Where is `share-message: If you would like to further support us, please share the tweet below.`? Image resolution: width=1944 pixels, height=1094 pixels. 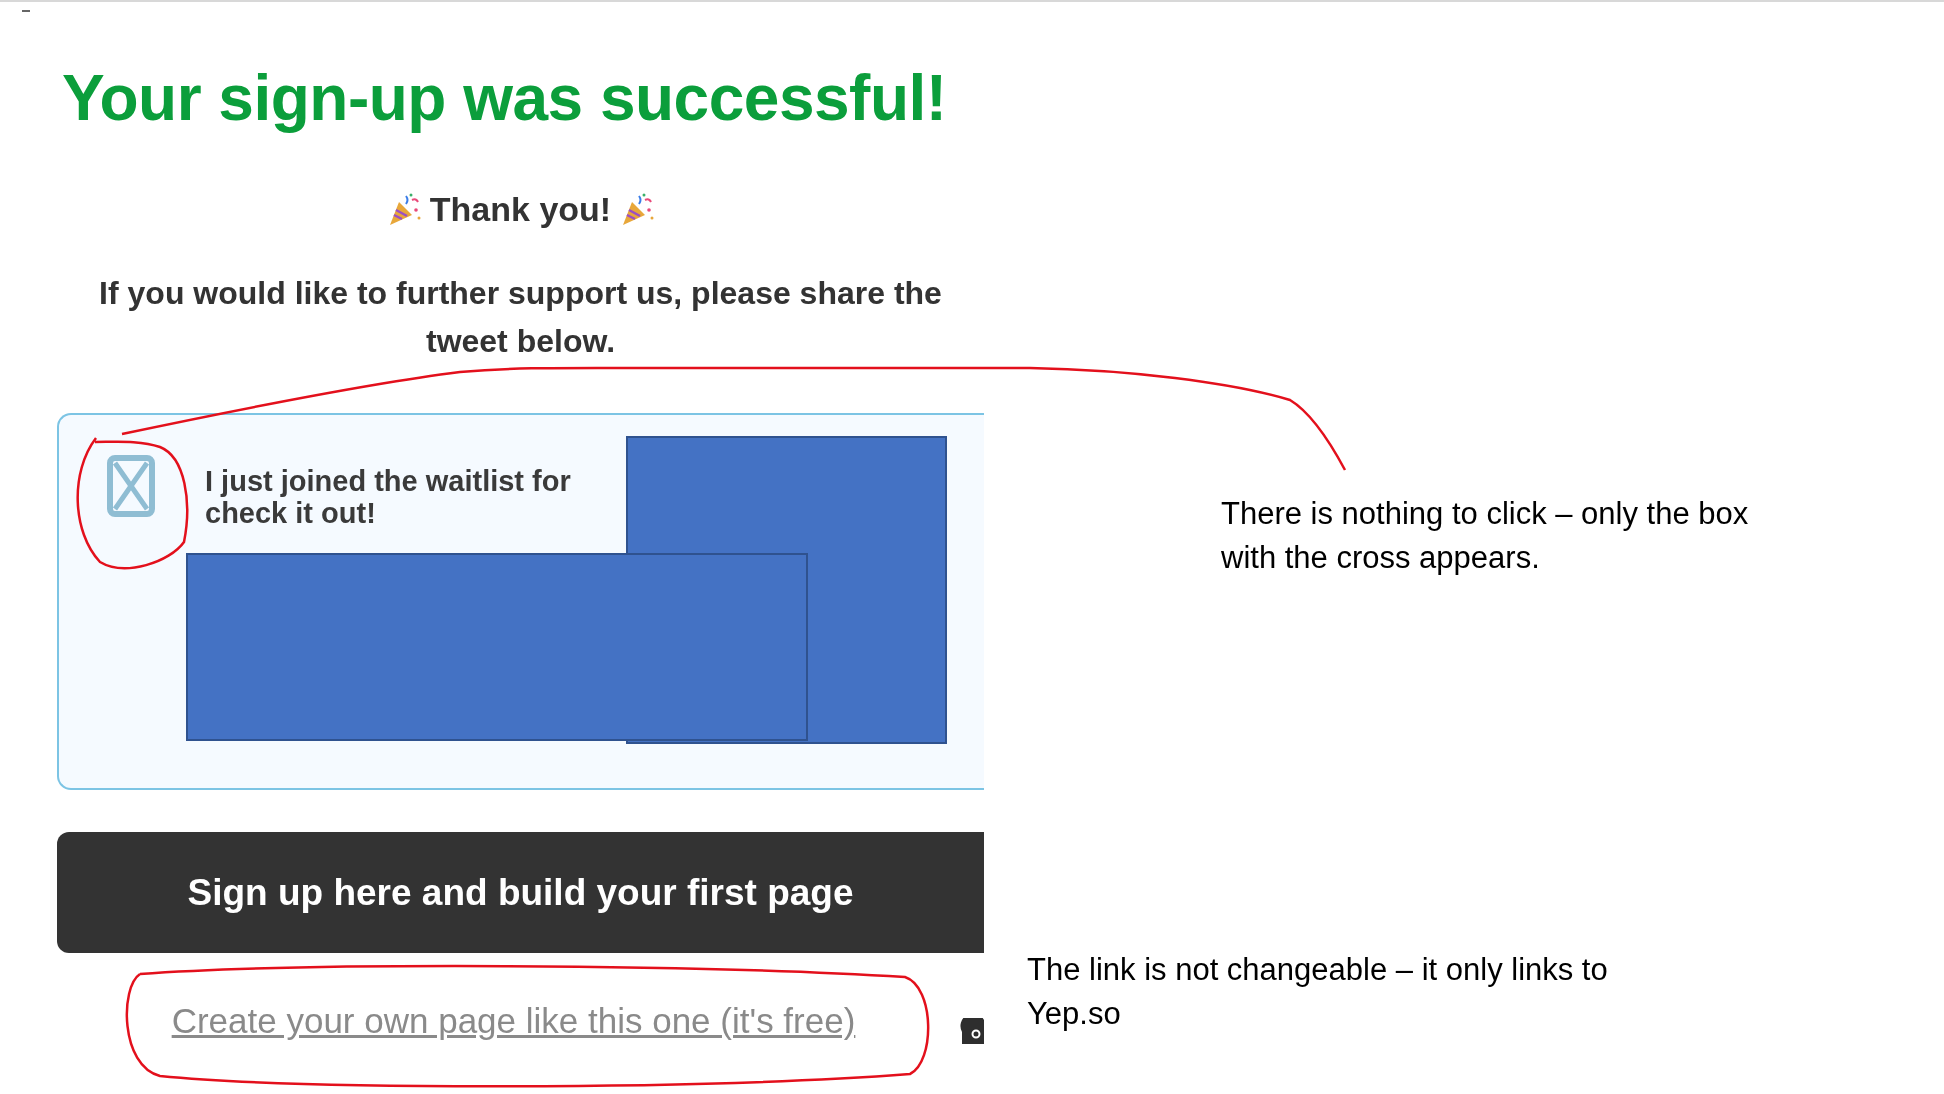 share-message: If you would like to further support us, please share the tweet below. is located at coordinates (520, 317).